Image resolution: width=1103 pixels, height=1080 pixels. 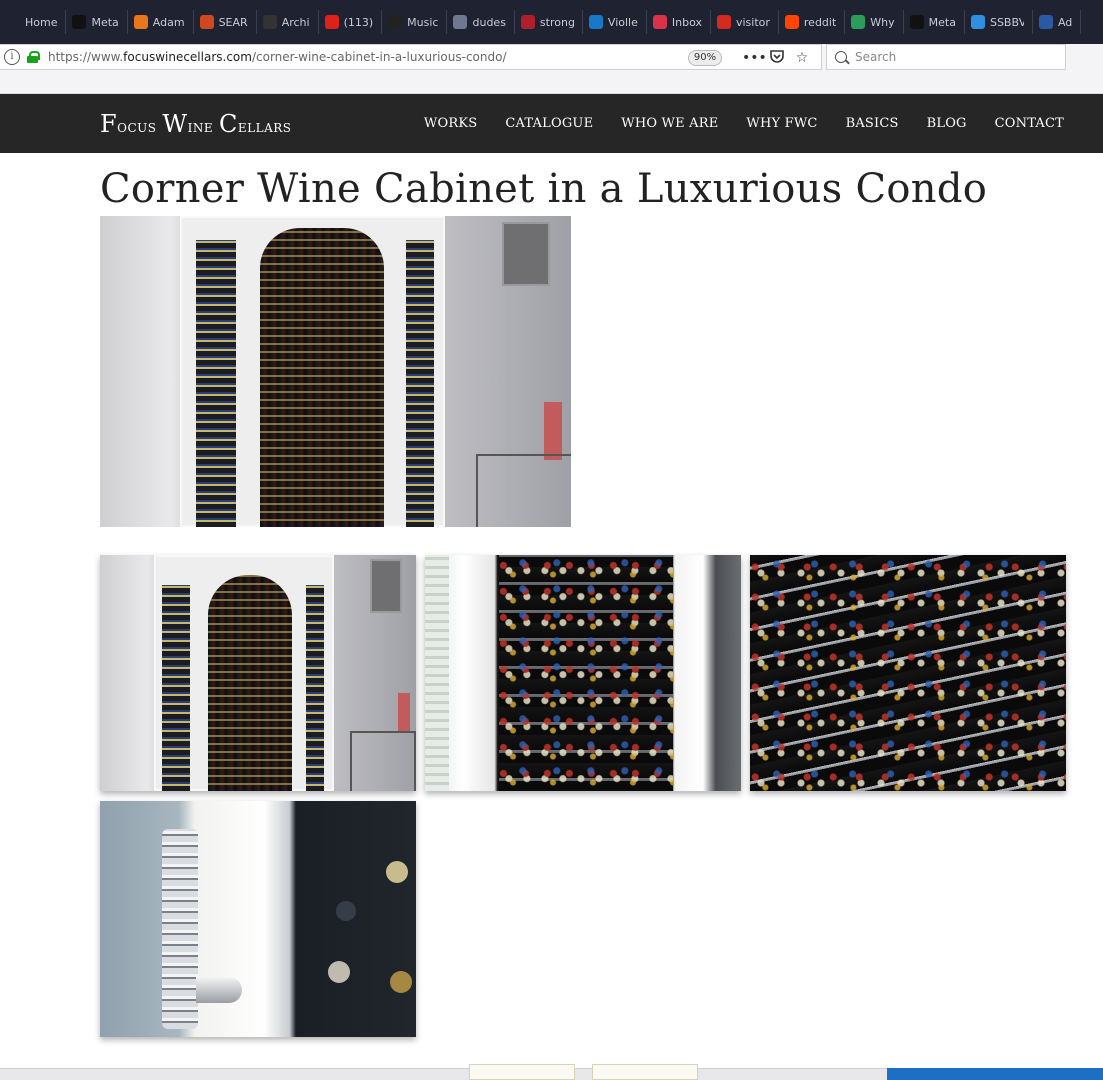 I want to click on bookmark-item: reddit, so click(x=812, y=22).